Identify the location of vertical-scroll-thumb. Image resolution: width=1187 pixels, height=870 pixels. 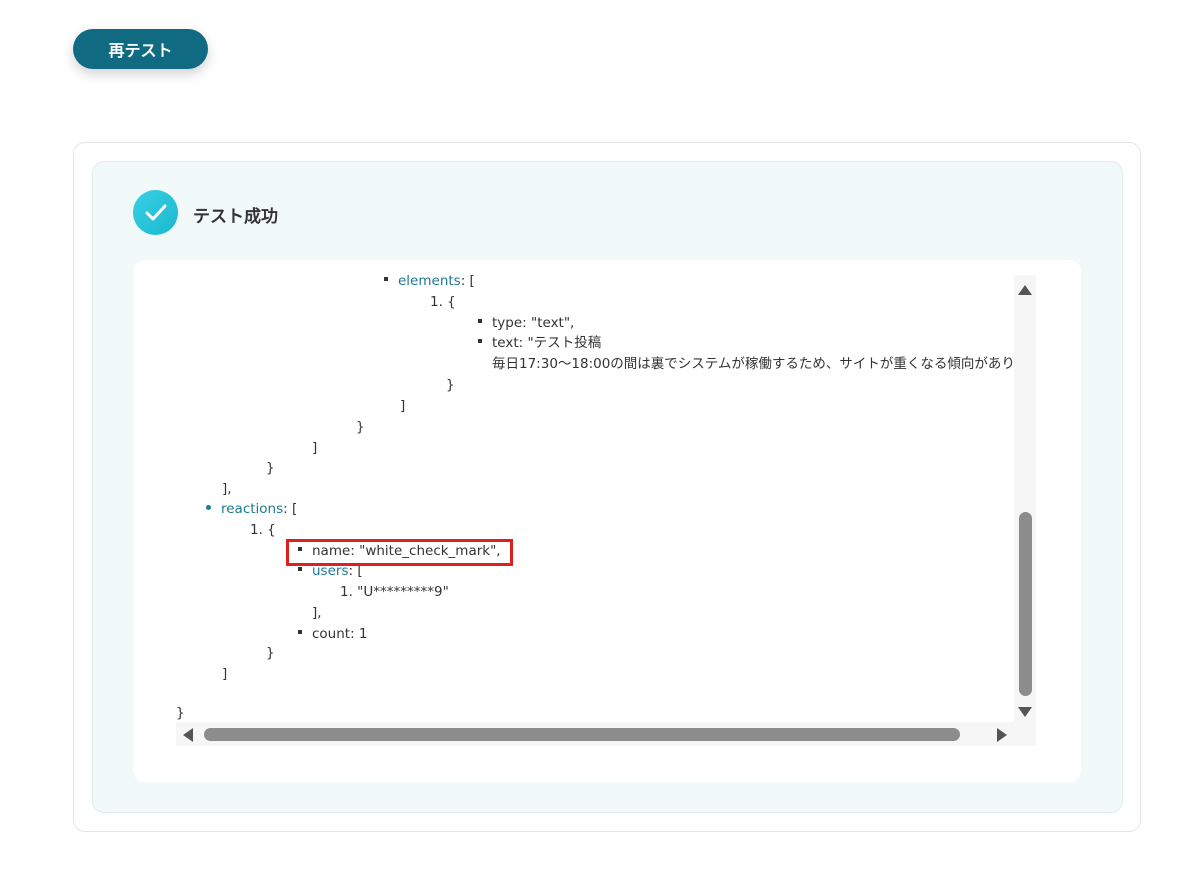
(1025, 604).